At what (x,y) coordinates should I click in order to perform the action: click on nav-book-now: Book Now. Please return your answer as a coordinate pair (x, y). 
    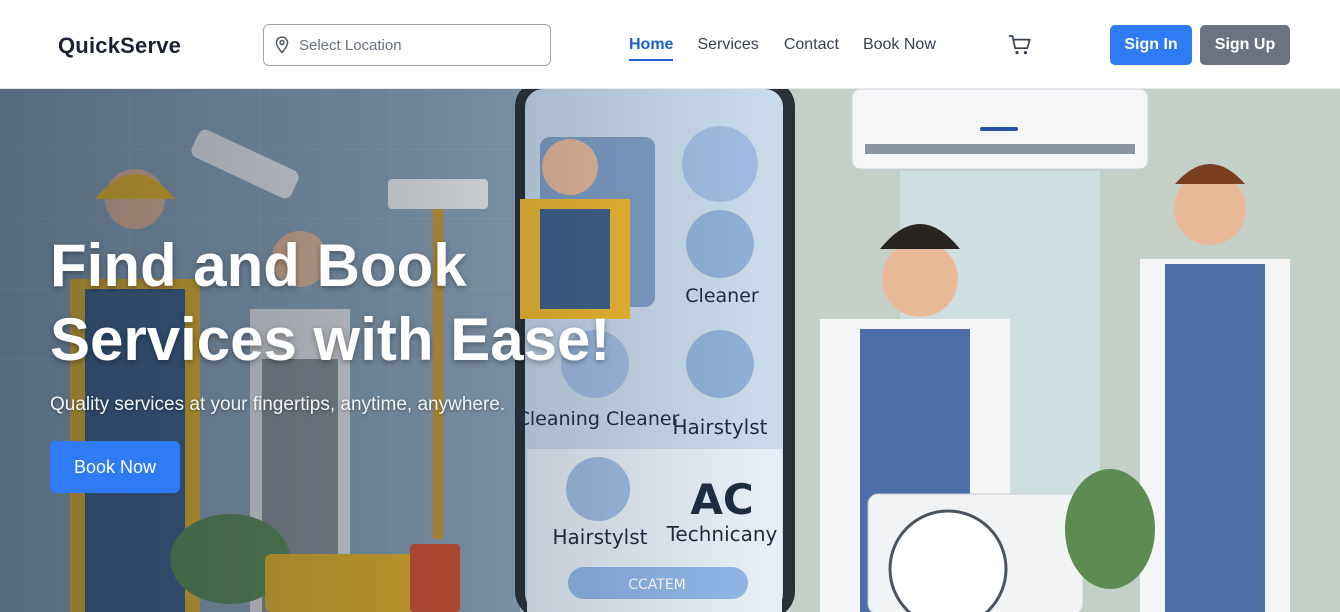
    Looking at the image, I should click on (899, 48).